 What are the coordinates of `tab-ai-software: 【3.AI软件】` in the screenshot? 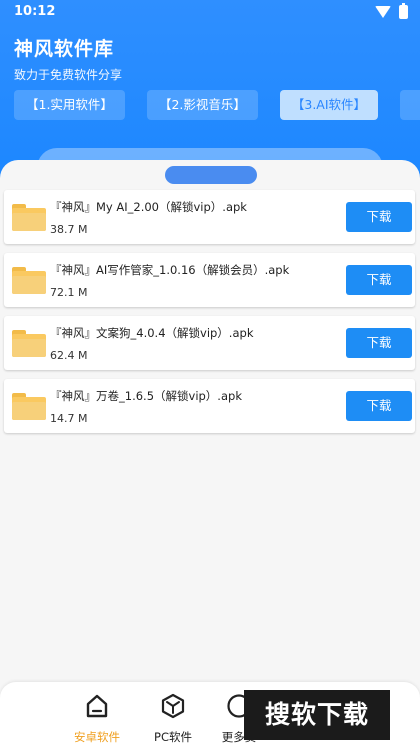 It's located at (329, 105).